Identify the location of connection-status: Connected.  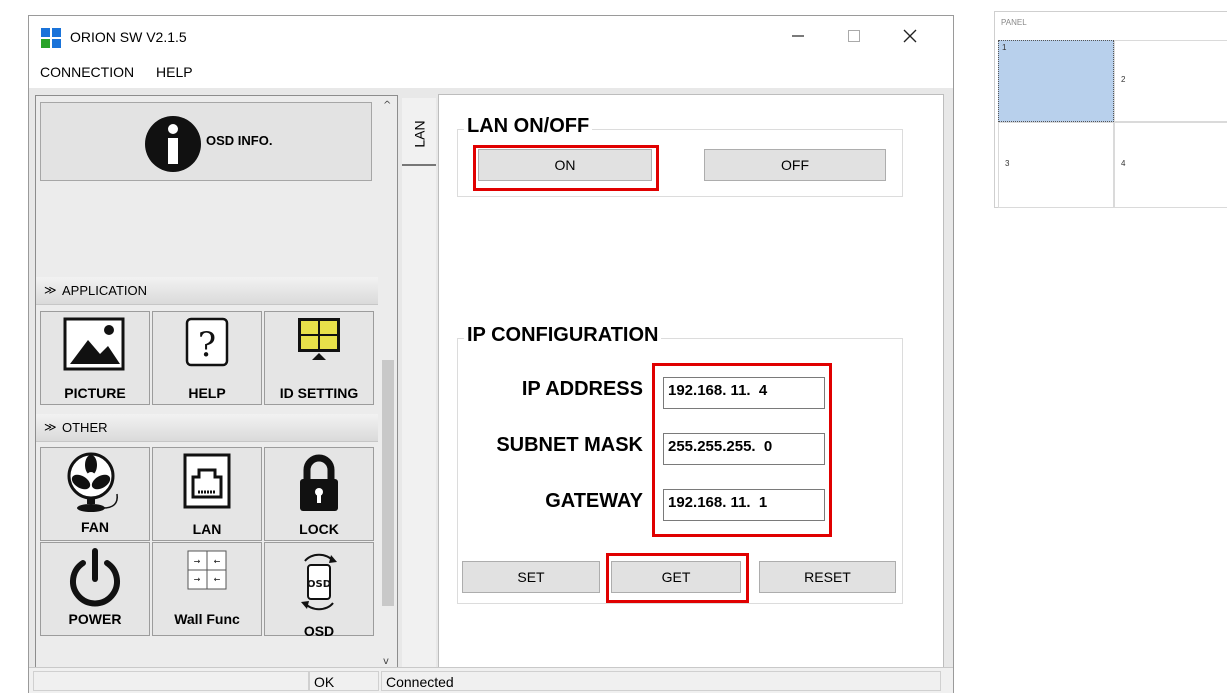
(661, 681).